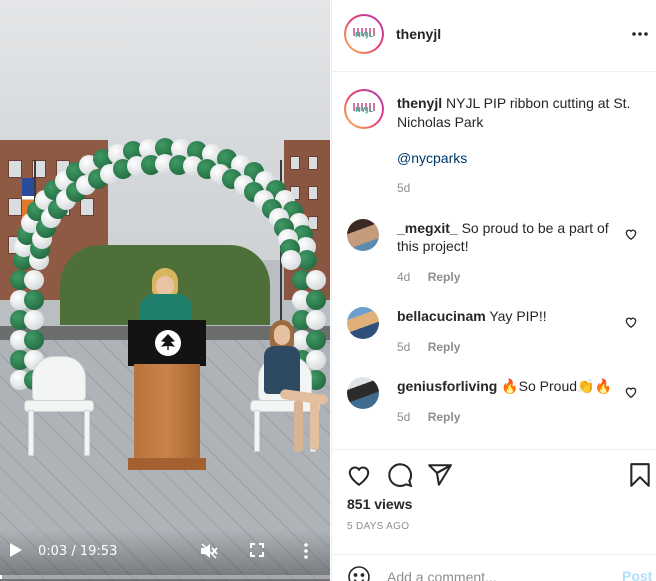 Image resolution: width=656 pixels, height=581 pixels. I want to click on comment-username: bellacucinam, so click(441, 316).